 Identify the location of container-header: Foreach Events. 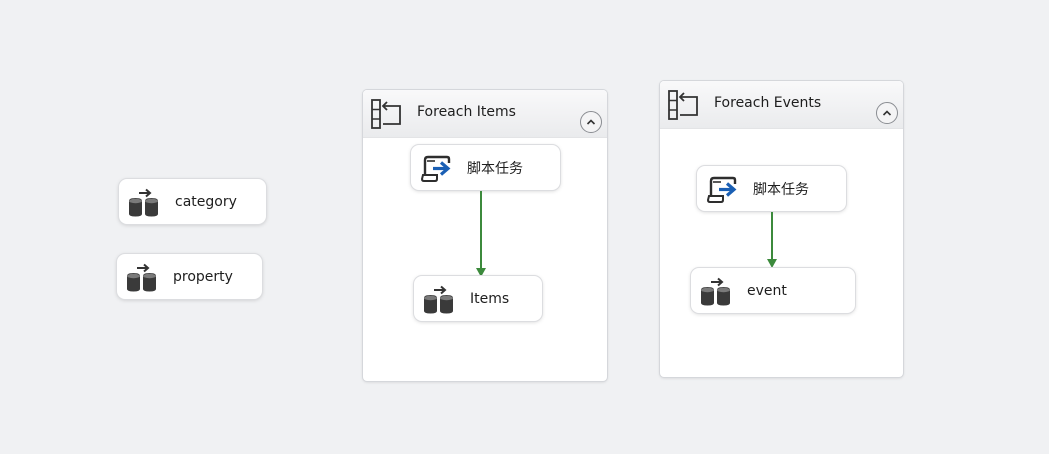
(781, 105).